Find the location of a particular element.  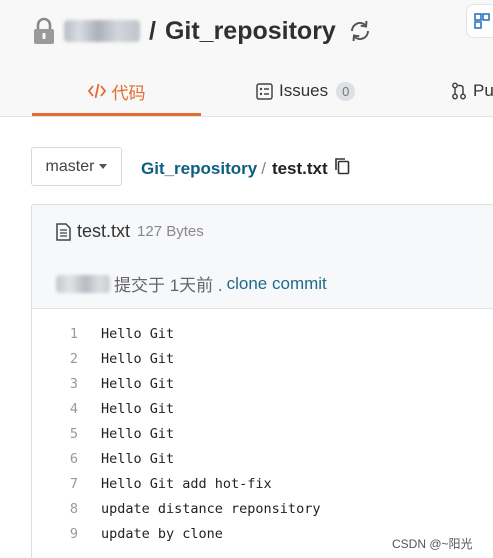

line-number: 2 is located at coordinates (55, 359).